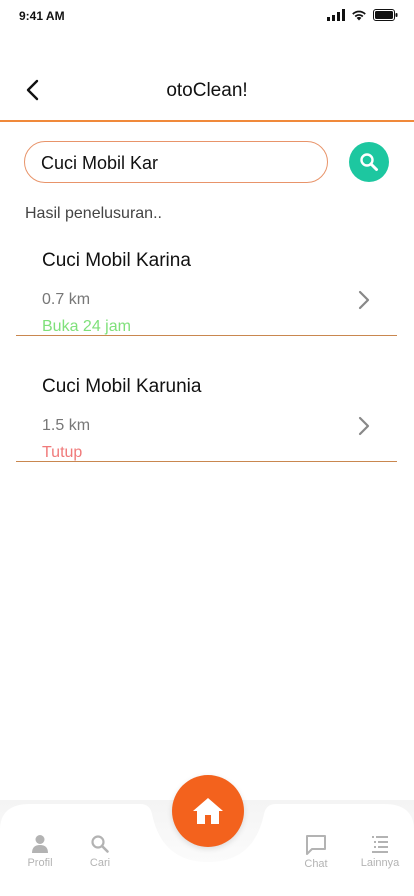 Image resolution: width=414 pixels, height=896 pixels. I want to click on home-button, so click(208, 811).